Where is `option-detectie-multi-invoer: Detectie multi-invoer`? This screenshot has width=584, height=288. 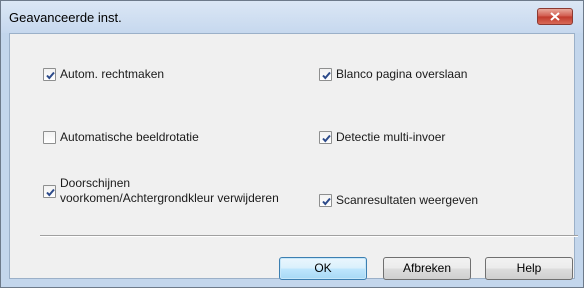
option-detectie-multi-invoer: Detectie multi-invoer is located at coordinates (382, 137).